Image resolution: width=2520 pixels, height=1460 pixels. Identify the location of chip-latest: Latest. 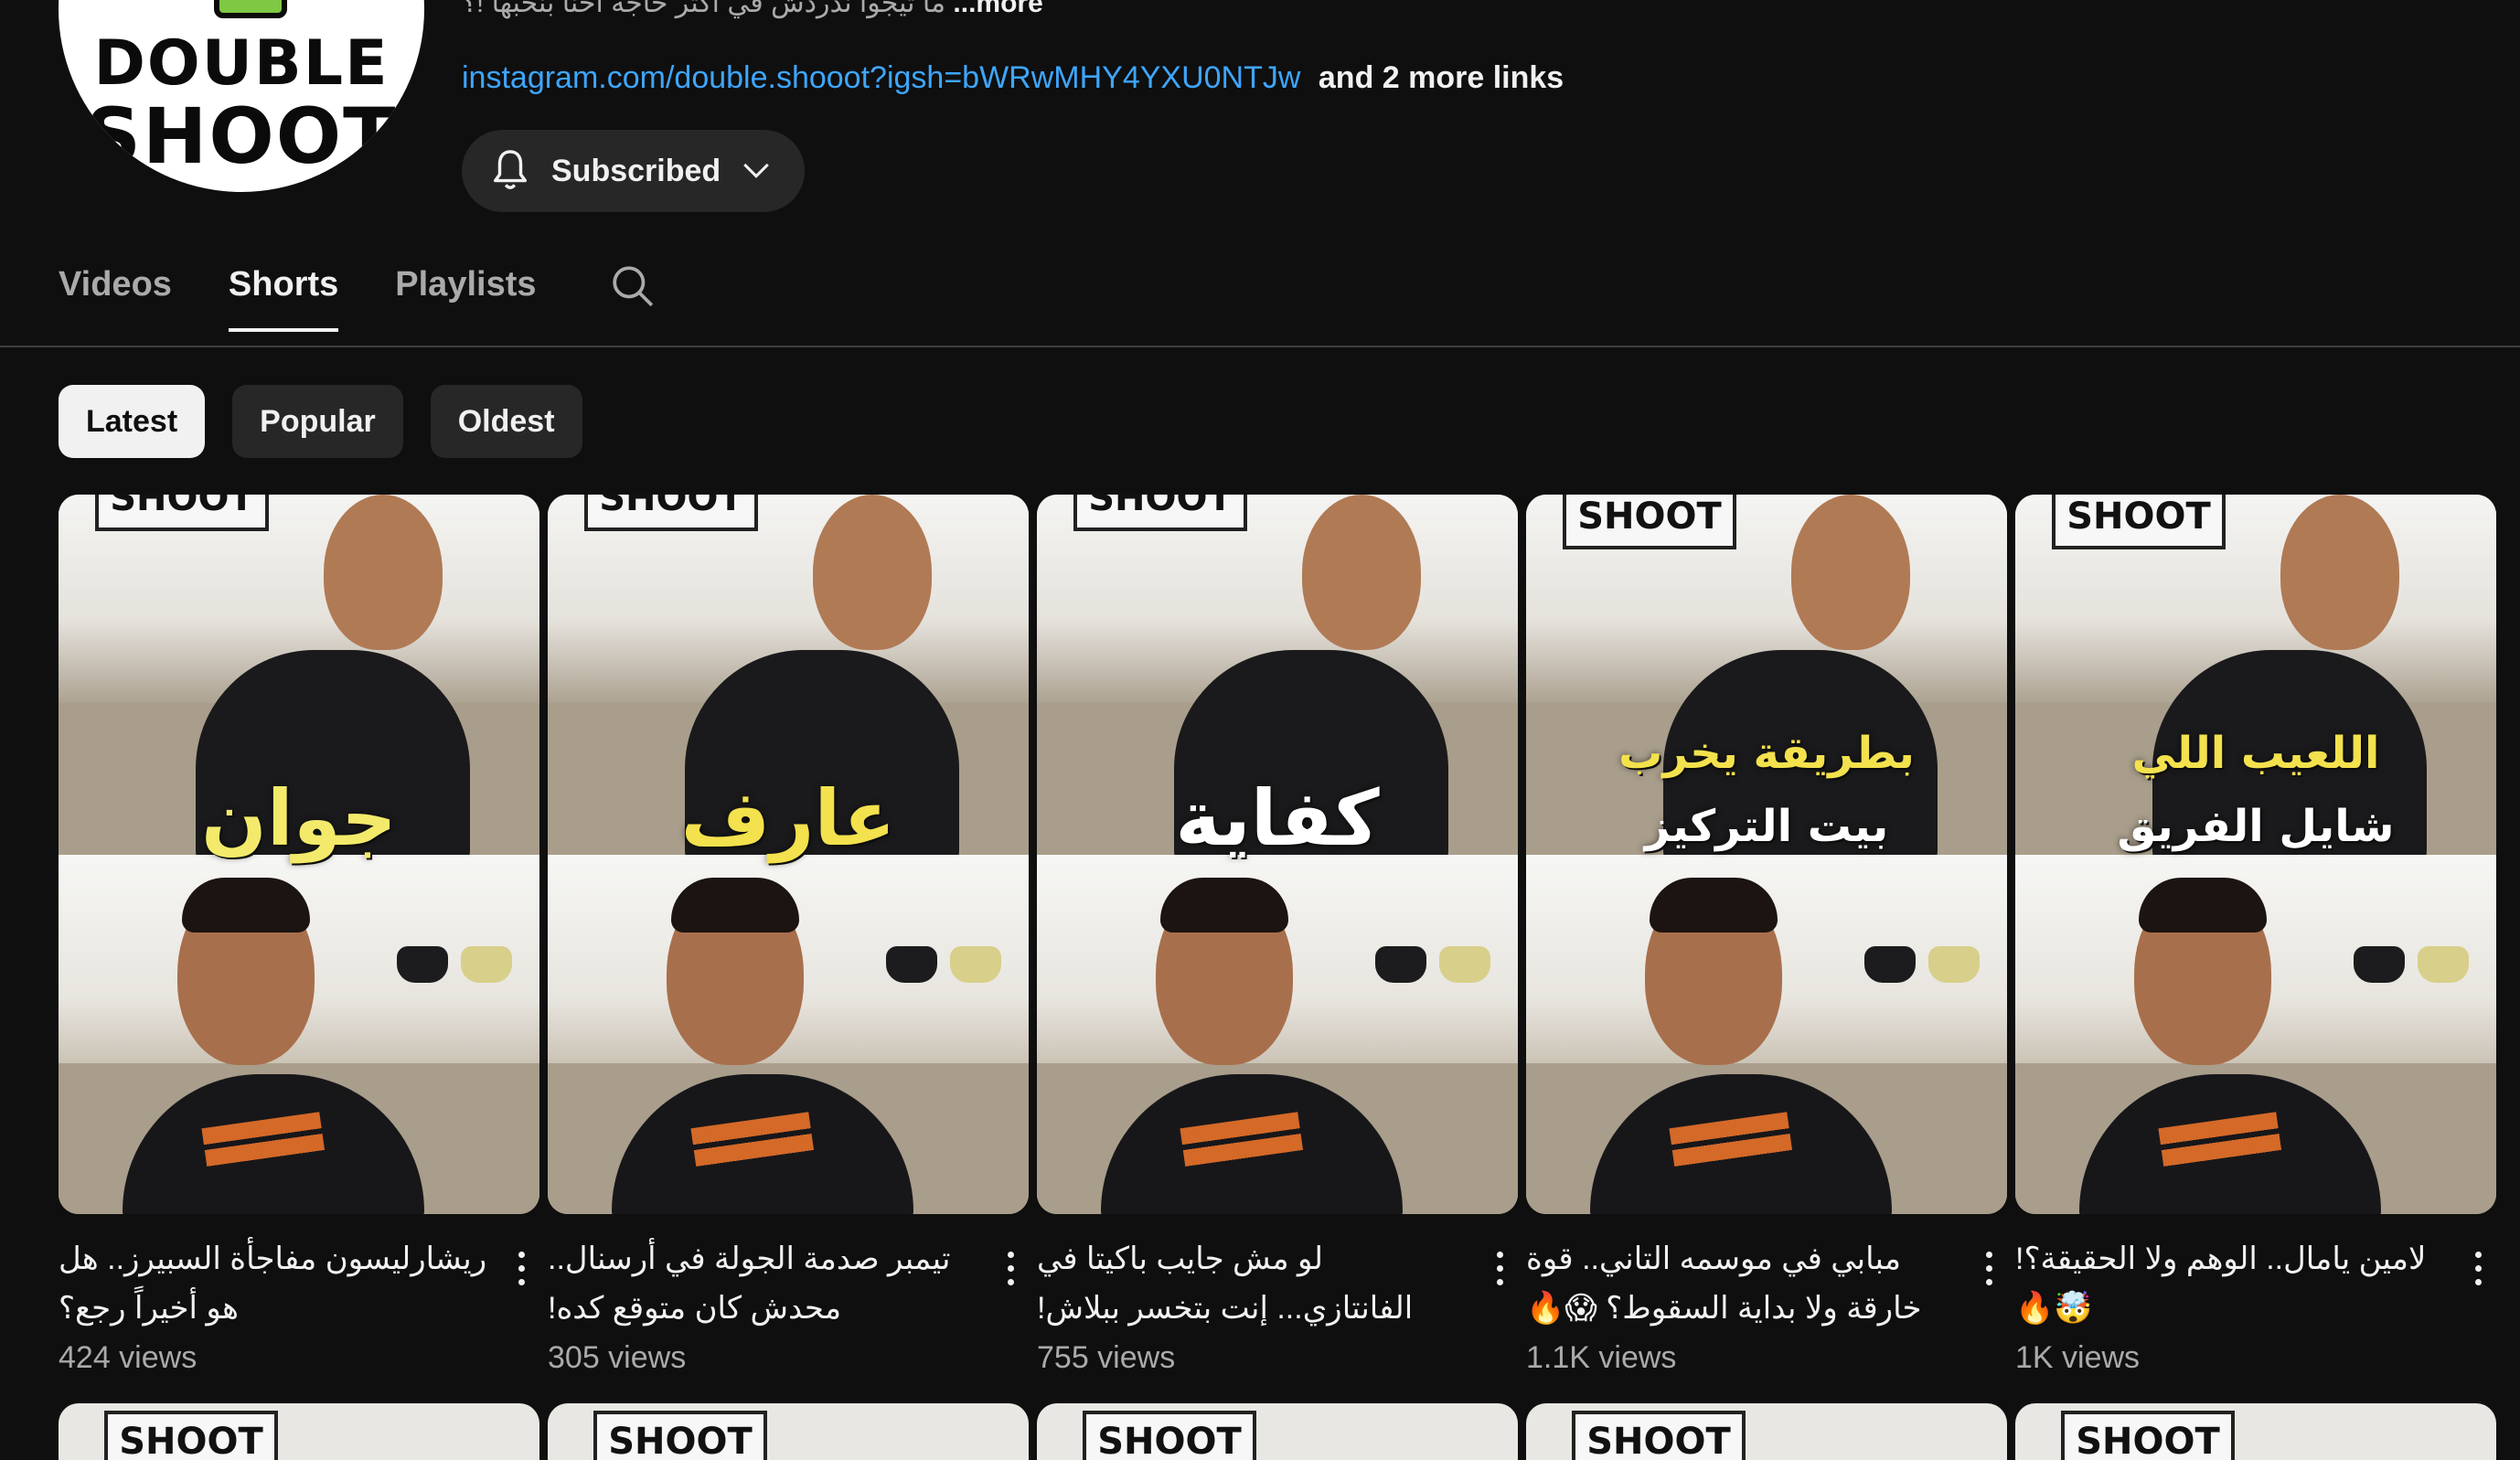
(132, 421).